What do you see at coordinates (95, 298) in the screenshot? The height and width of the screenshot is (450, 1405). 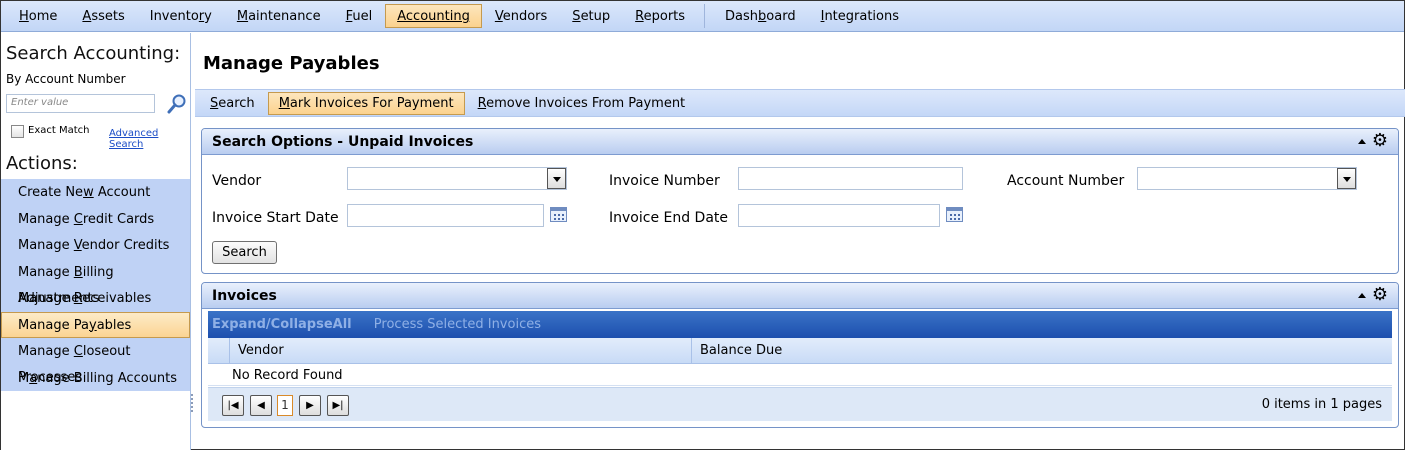 I see `action-manage-receivables: Manage Receivables` at bounding box center [95, 298].